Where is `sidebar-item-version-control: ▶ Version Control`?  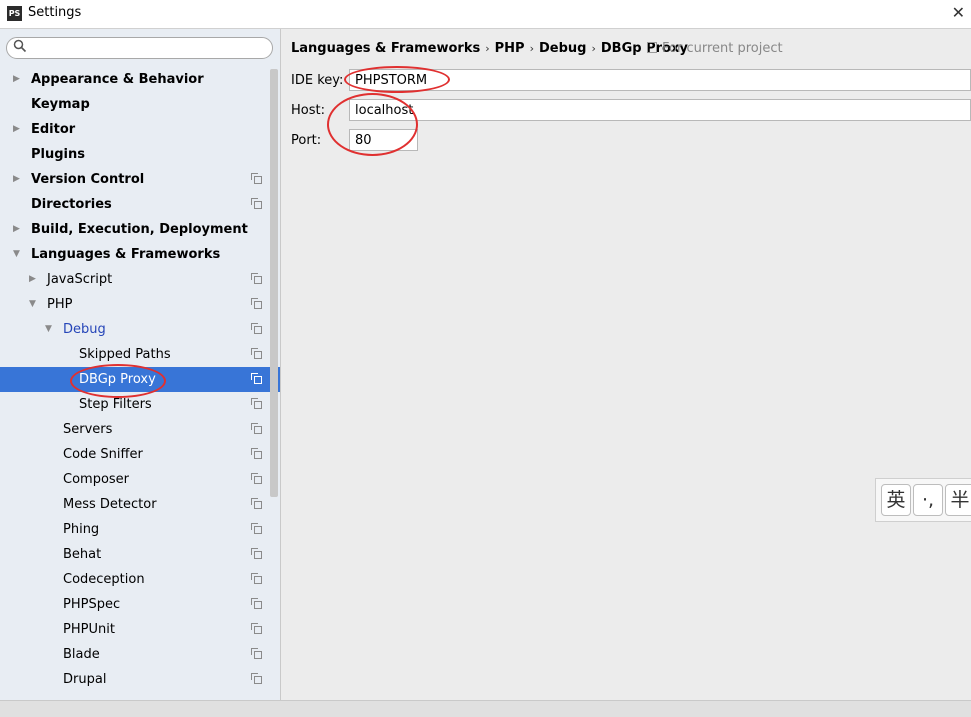 sidebar-item-version-control: ▶ Version Control is located at coordinates (140, 179).